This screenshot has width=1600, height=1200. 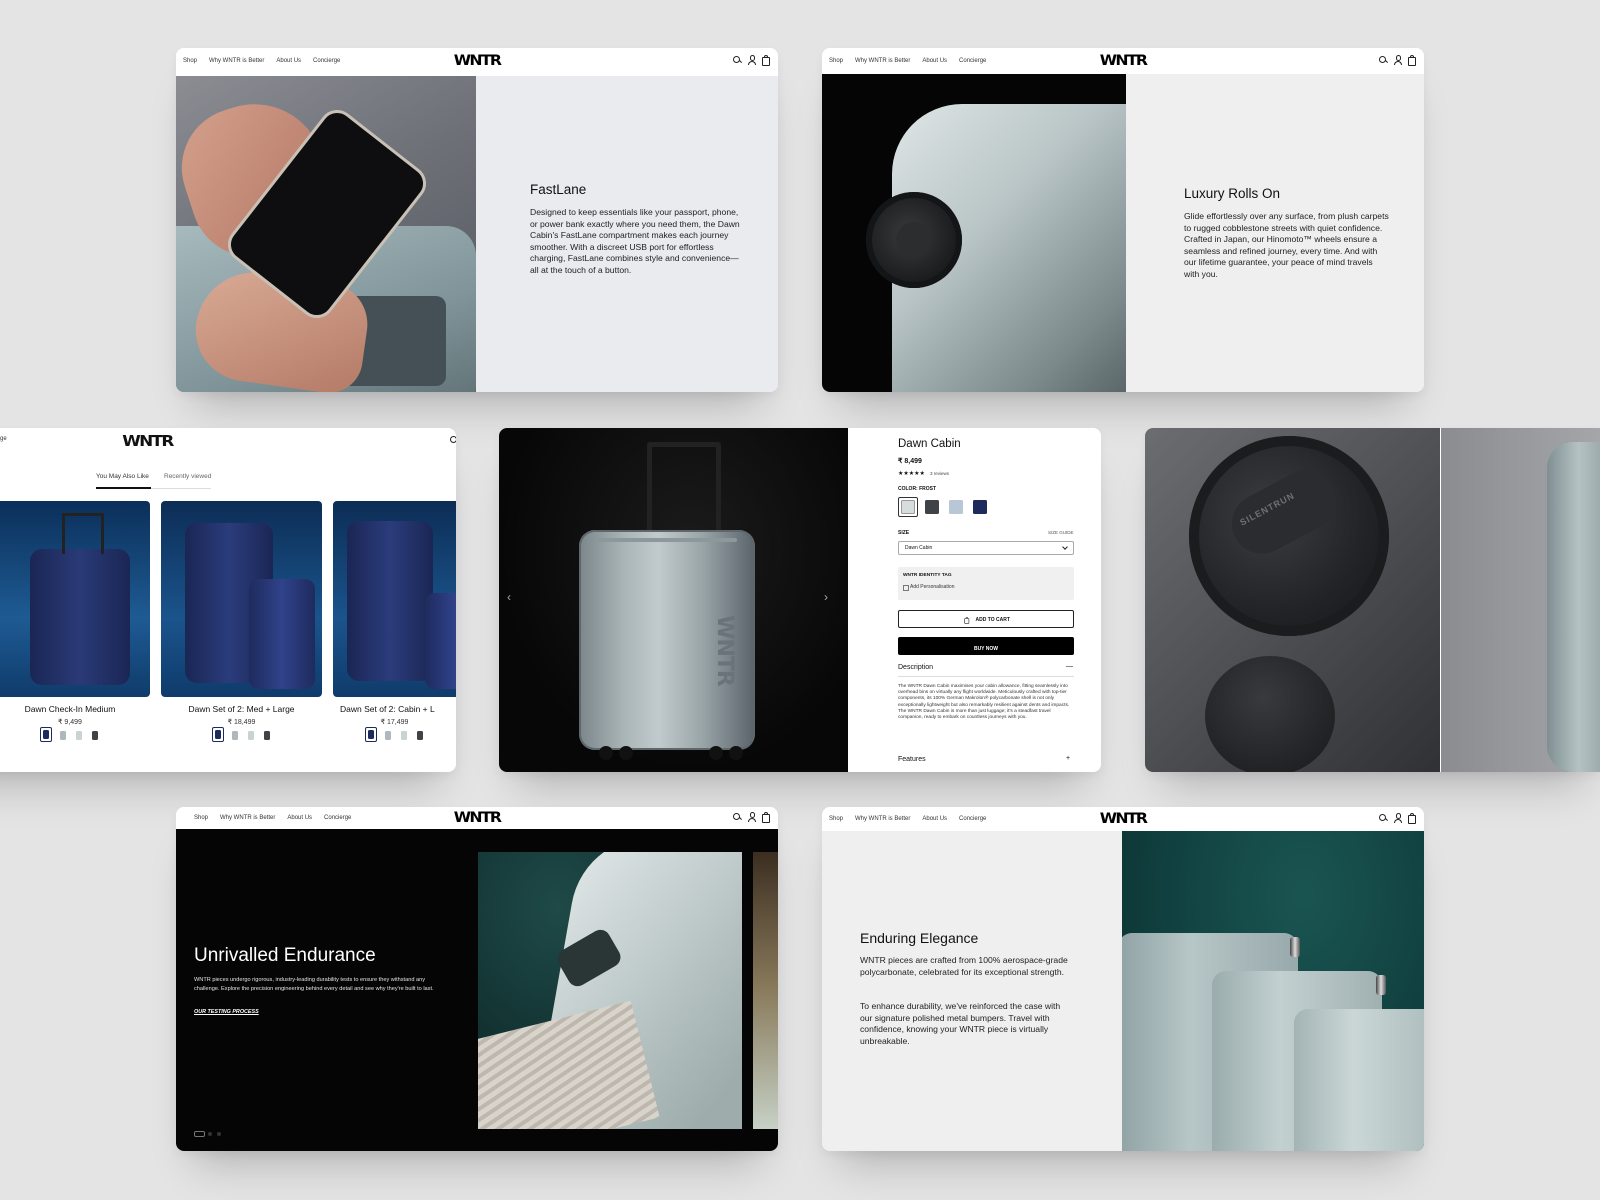 I want to click on buy-now-button: BUY NOW, so click(x=986, y=646).